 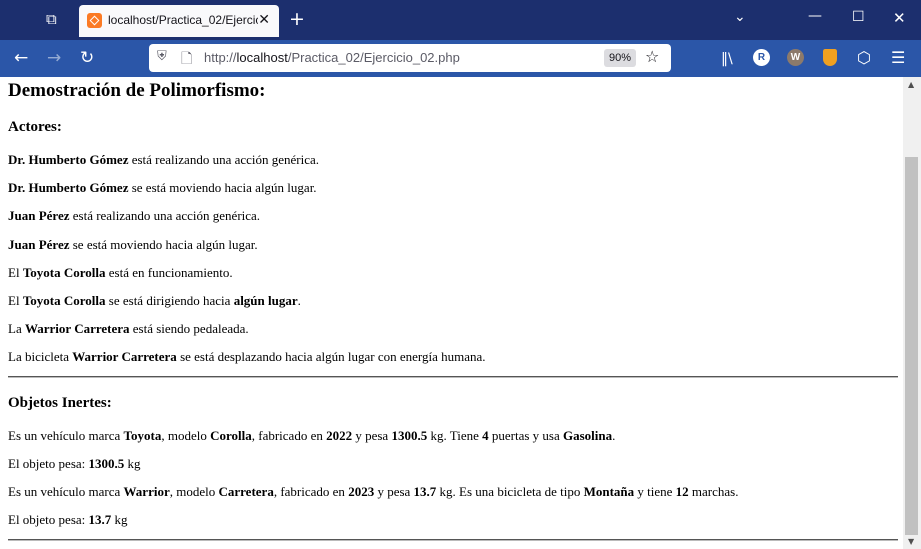 What do you see at coordinates (339, 435) in the screenshot?
I see `bold-value: 2022` at bounding box center [339, 435].